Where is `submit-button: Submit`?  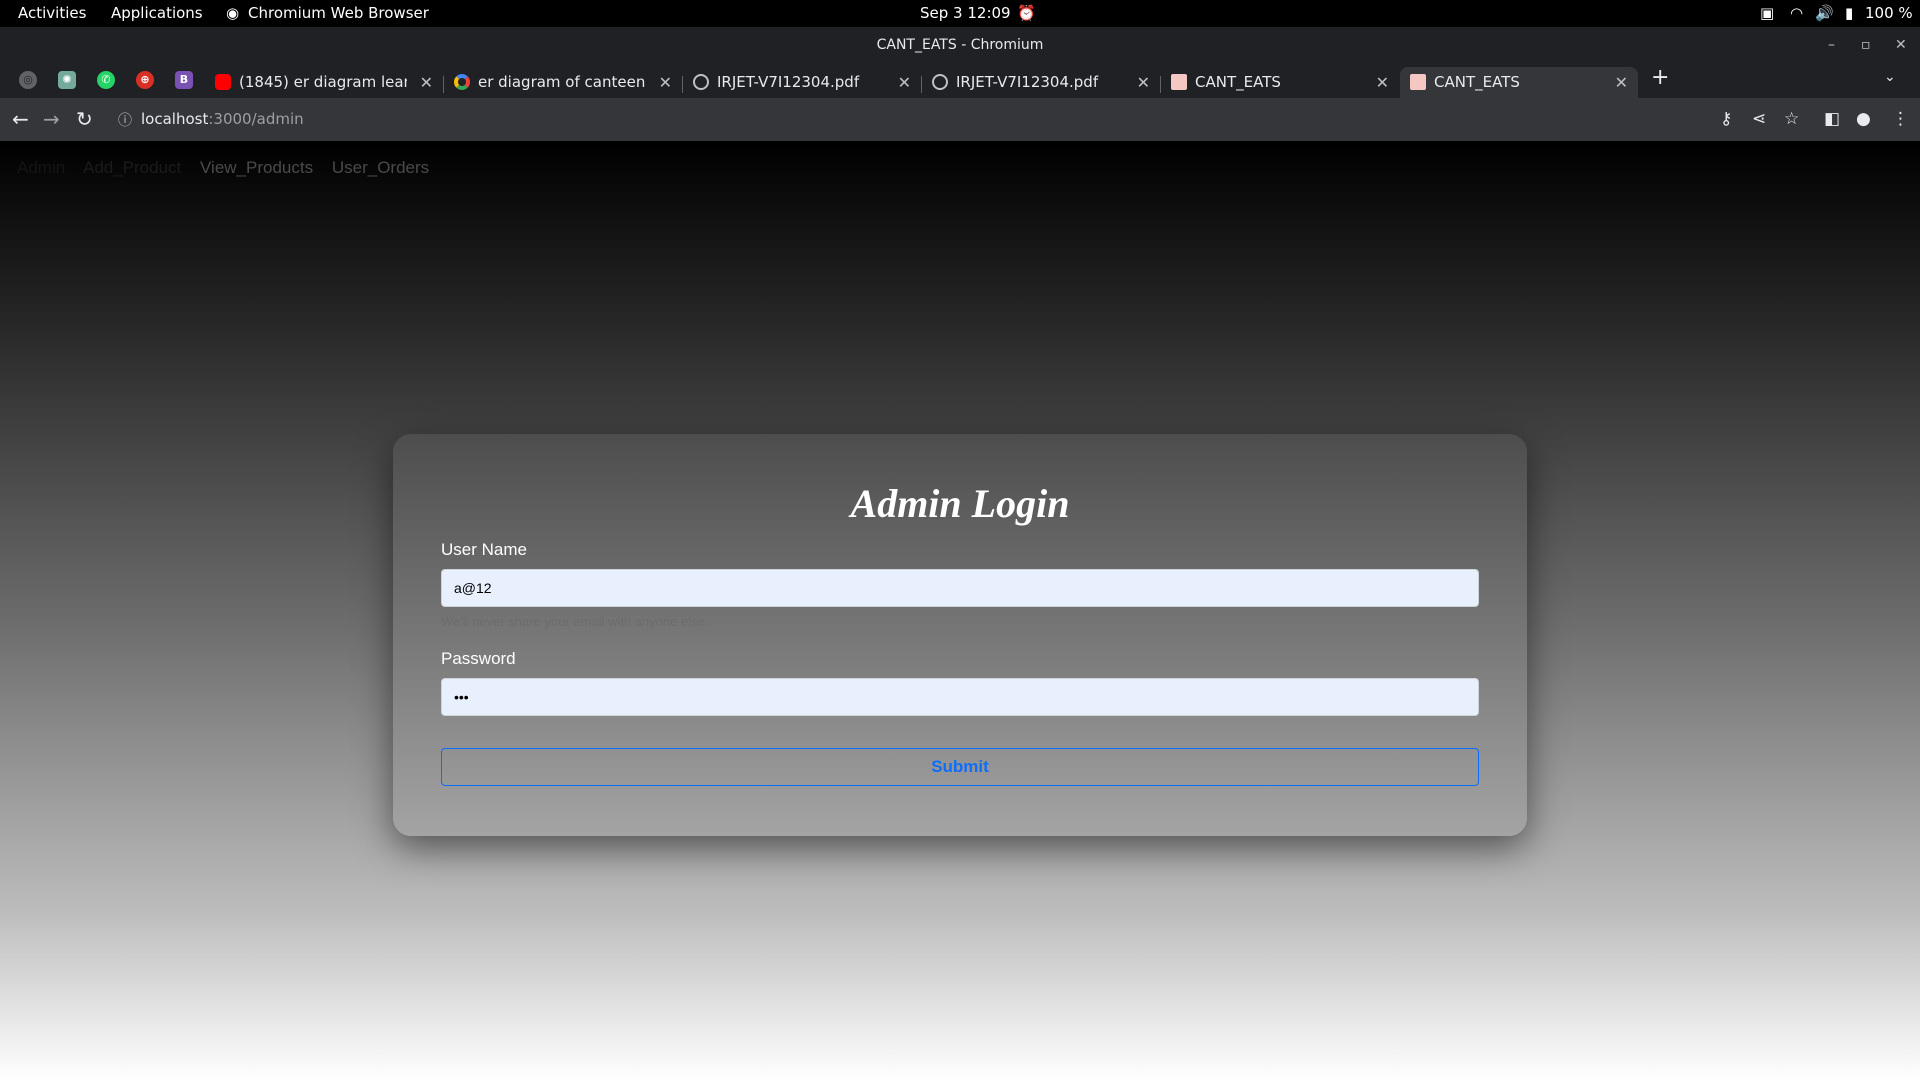
submit-button: Submit is located at coordinates (960, 767).